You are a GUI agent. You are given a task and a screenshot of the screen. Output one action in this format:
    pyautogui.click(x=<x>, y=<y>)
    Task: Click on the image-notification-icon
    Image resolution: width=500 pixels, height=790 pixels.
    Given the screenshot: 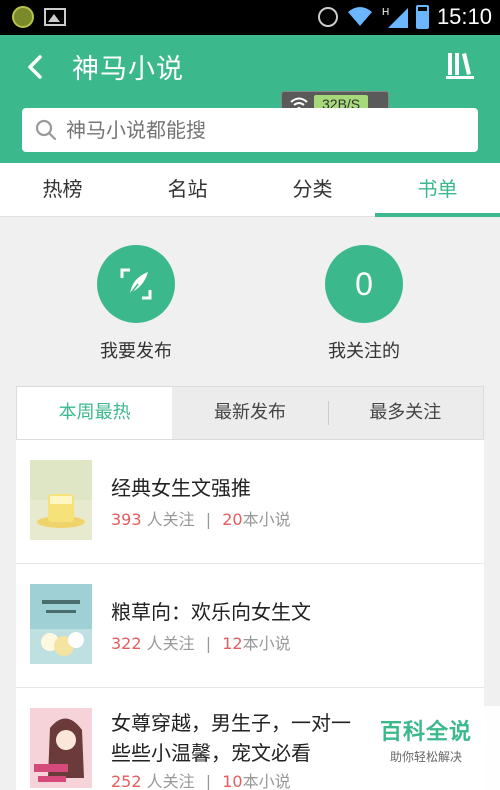 What is the action you would take?
    pyautogui.click(x=55, y=17)
    